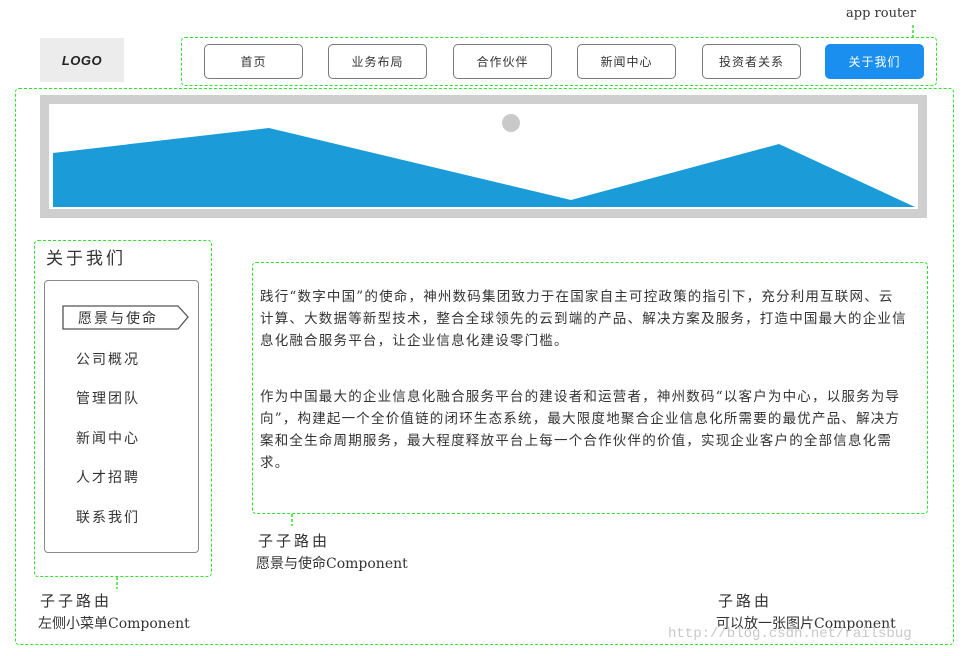 The image size is (969, 656). Describe the element at coordinates (253, 61) in the screenshot. I see `nav-home-button: 首页` at that location.